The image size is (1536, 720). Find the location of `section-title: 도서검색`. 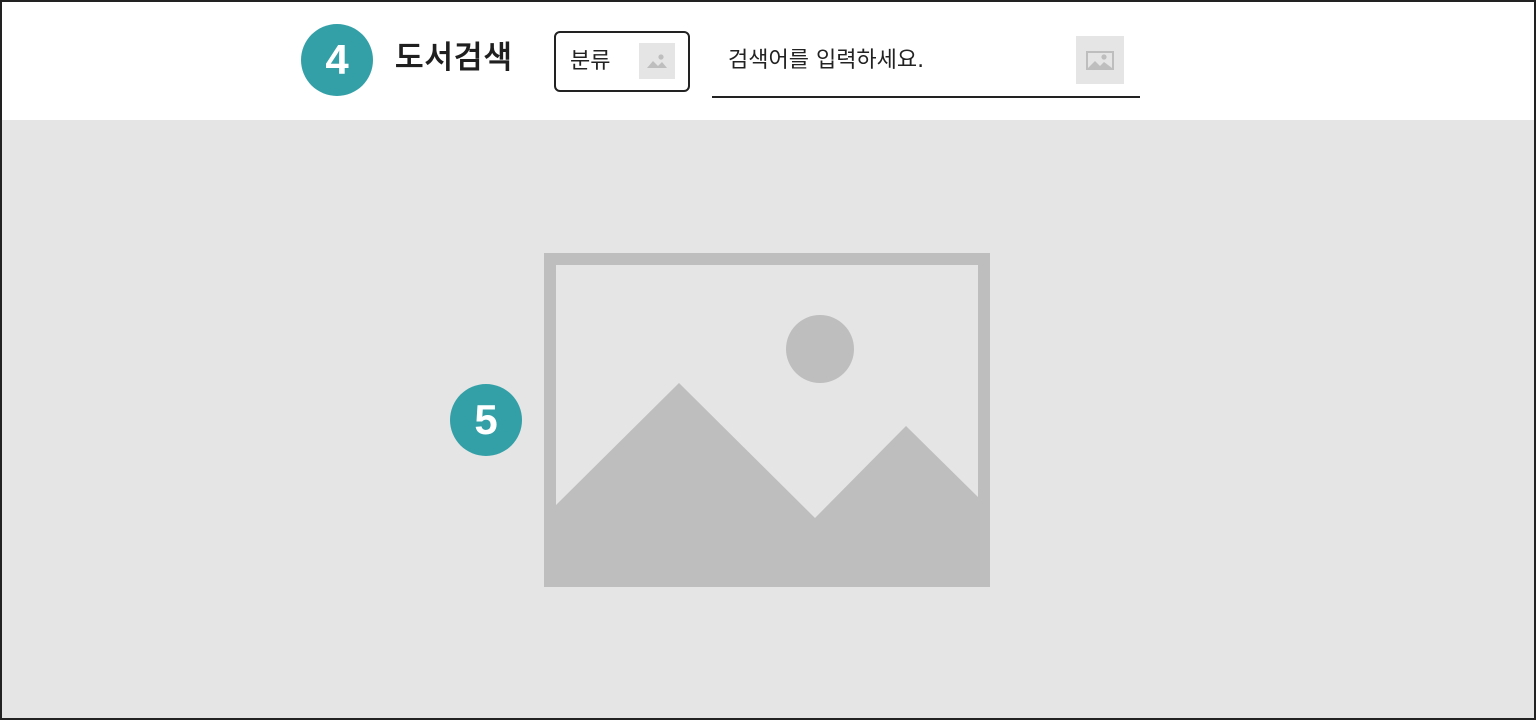

section-title: 도서검색 is located at coordinates (454, 58).